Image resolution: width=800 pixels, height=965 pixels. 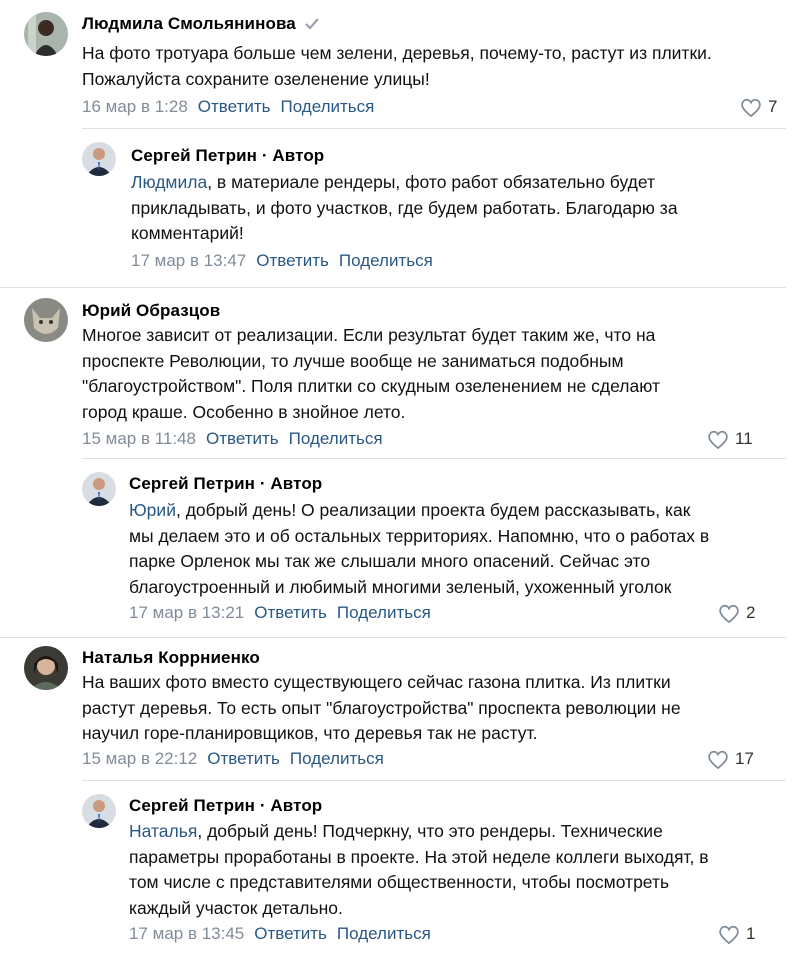 I want to click on like-button: 2, so click(x=736, y=613).